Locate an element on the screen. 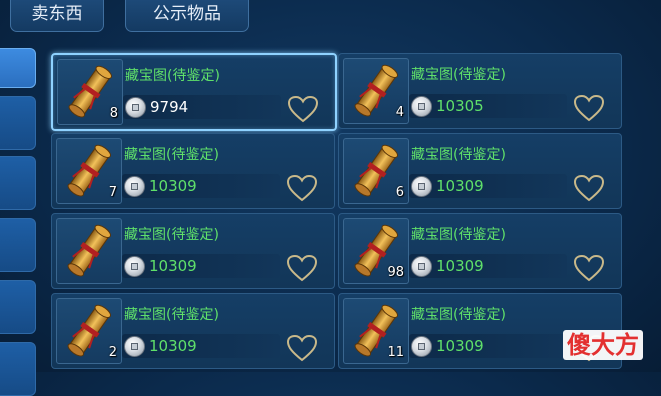  tab-public-items: 公示物品 is located at coordinates (187, 16).